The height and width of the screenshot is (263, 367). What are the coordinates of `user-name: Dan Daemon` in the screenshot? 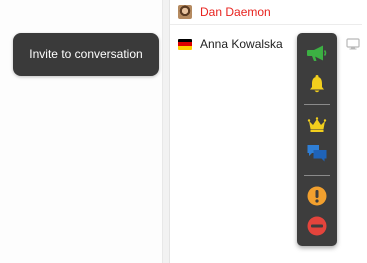 It's located at (235, 11).